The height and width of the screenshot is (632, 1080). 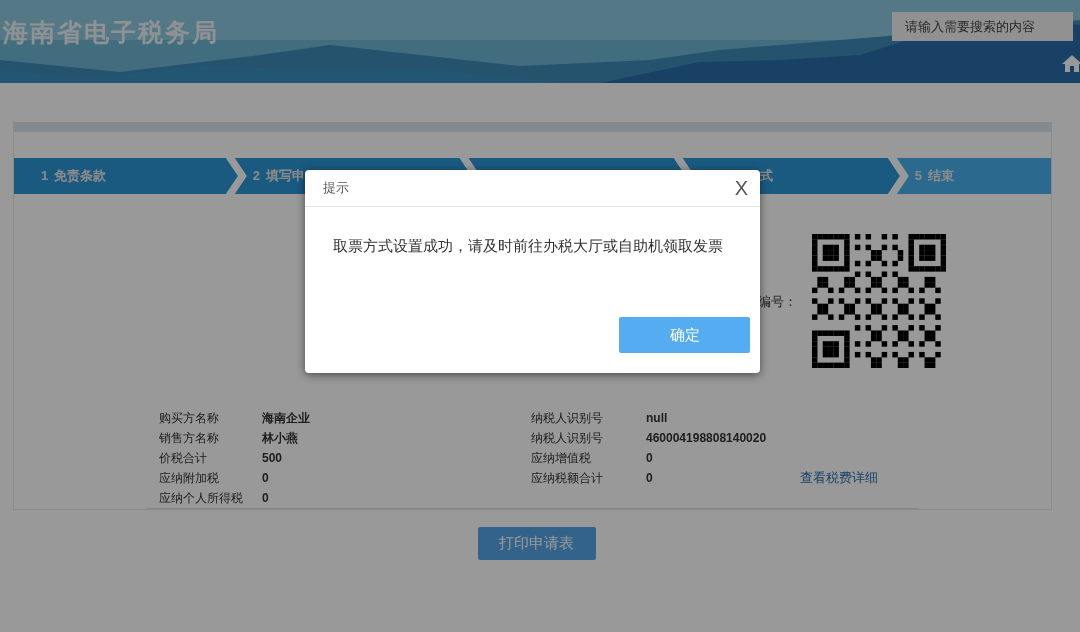 What do you see at coordinates (528, 246) in the screenshot?
I see `dialog-message: 取票方式设置成功，请及时前往办税大厅或自助机领取发票` at bounding box center [528, 246].